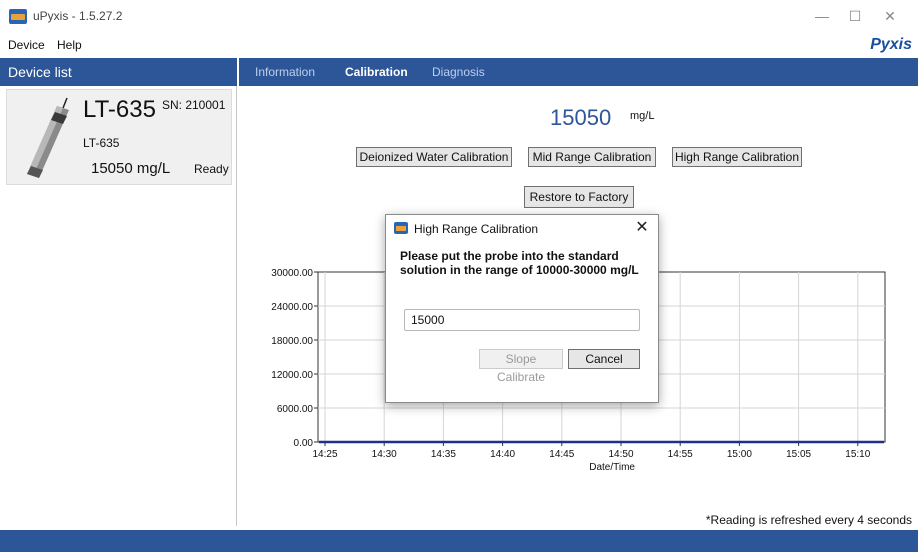  I want to click on menu-device: Device, so click(26, 45).